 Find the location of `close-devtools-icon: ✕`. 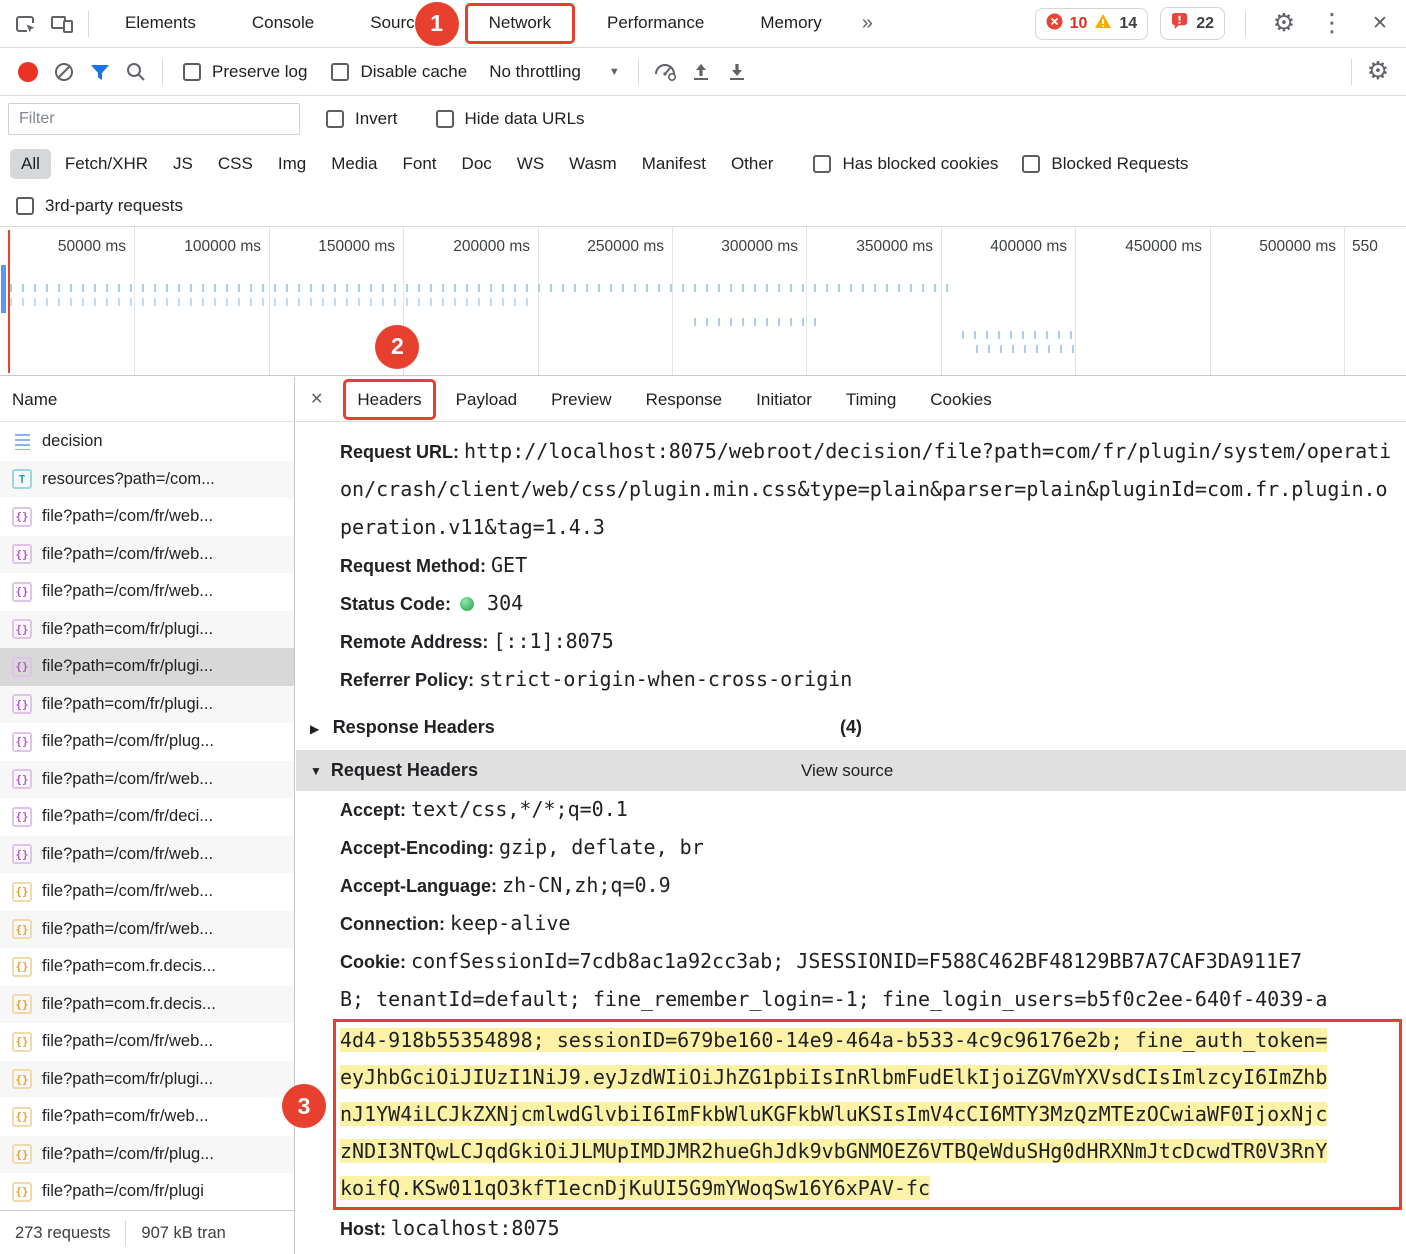

close-devtools-icon: ✕ is located at coordinates (1380, 24).